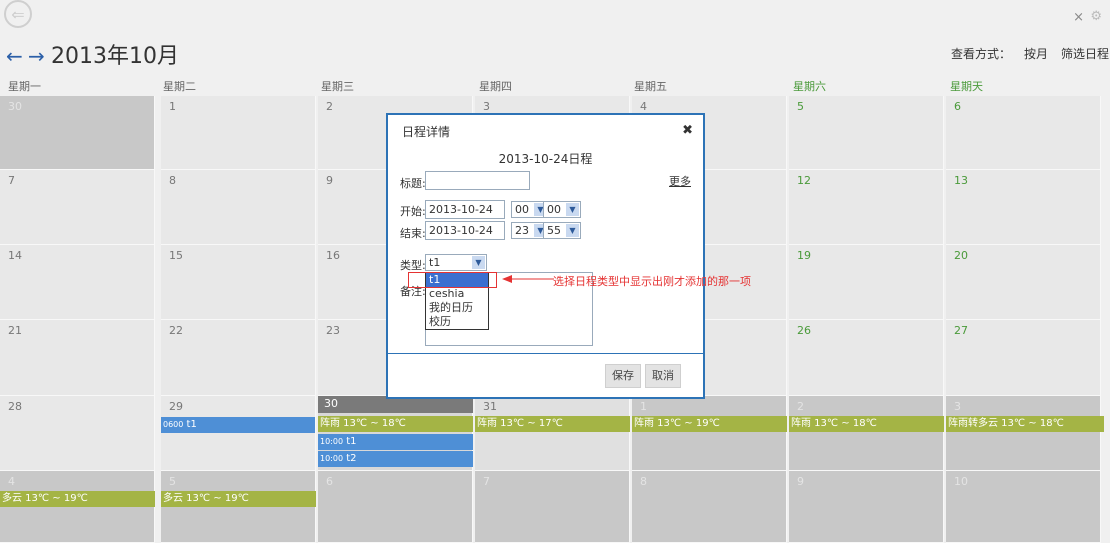 The height and width of the screenshot is (543, 1110). I want to click on title-input, so click(477, 180).